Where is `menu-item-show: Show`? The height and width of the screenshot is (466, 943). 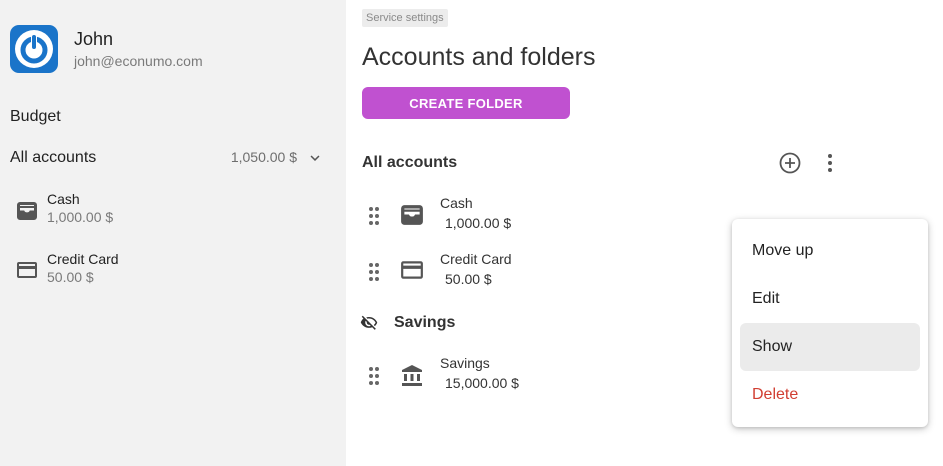
menu-item-show: Show is located at coordinates (830, 347).